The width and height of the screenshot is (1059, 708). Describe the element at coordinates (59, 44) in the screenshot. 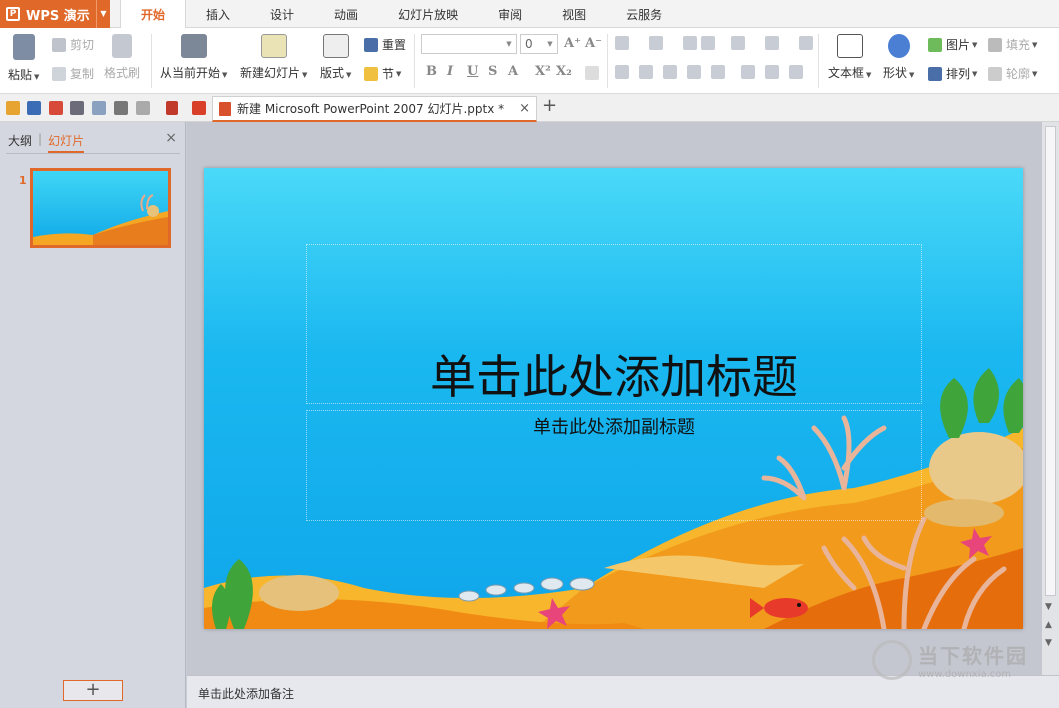

I see `scissors-icon` at that location.